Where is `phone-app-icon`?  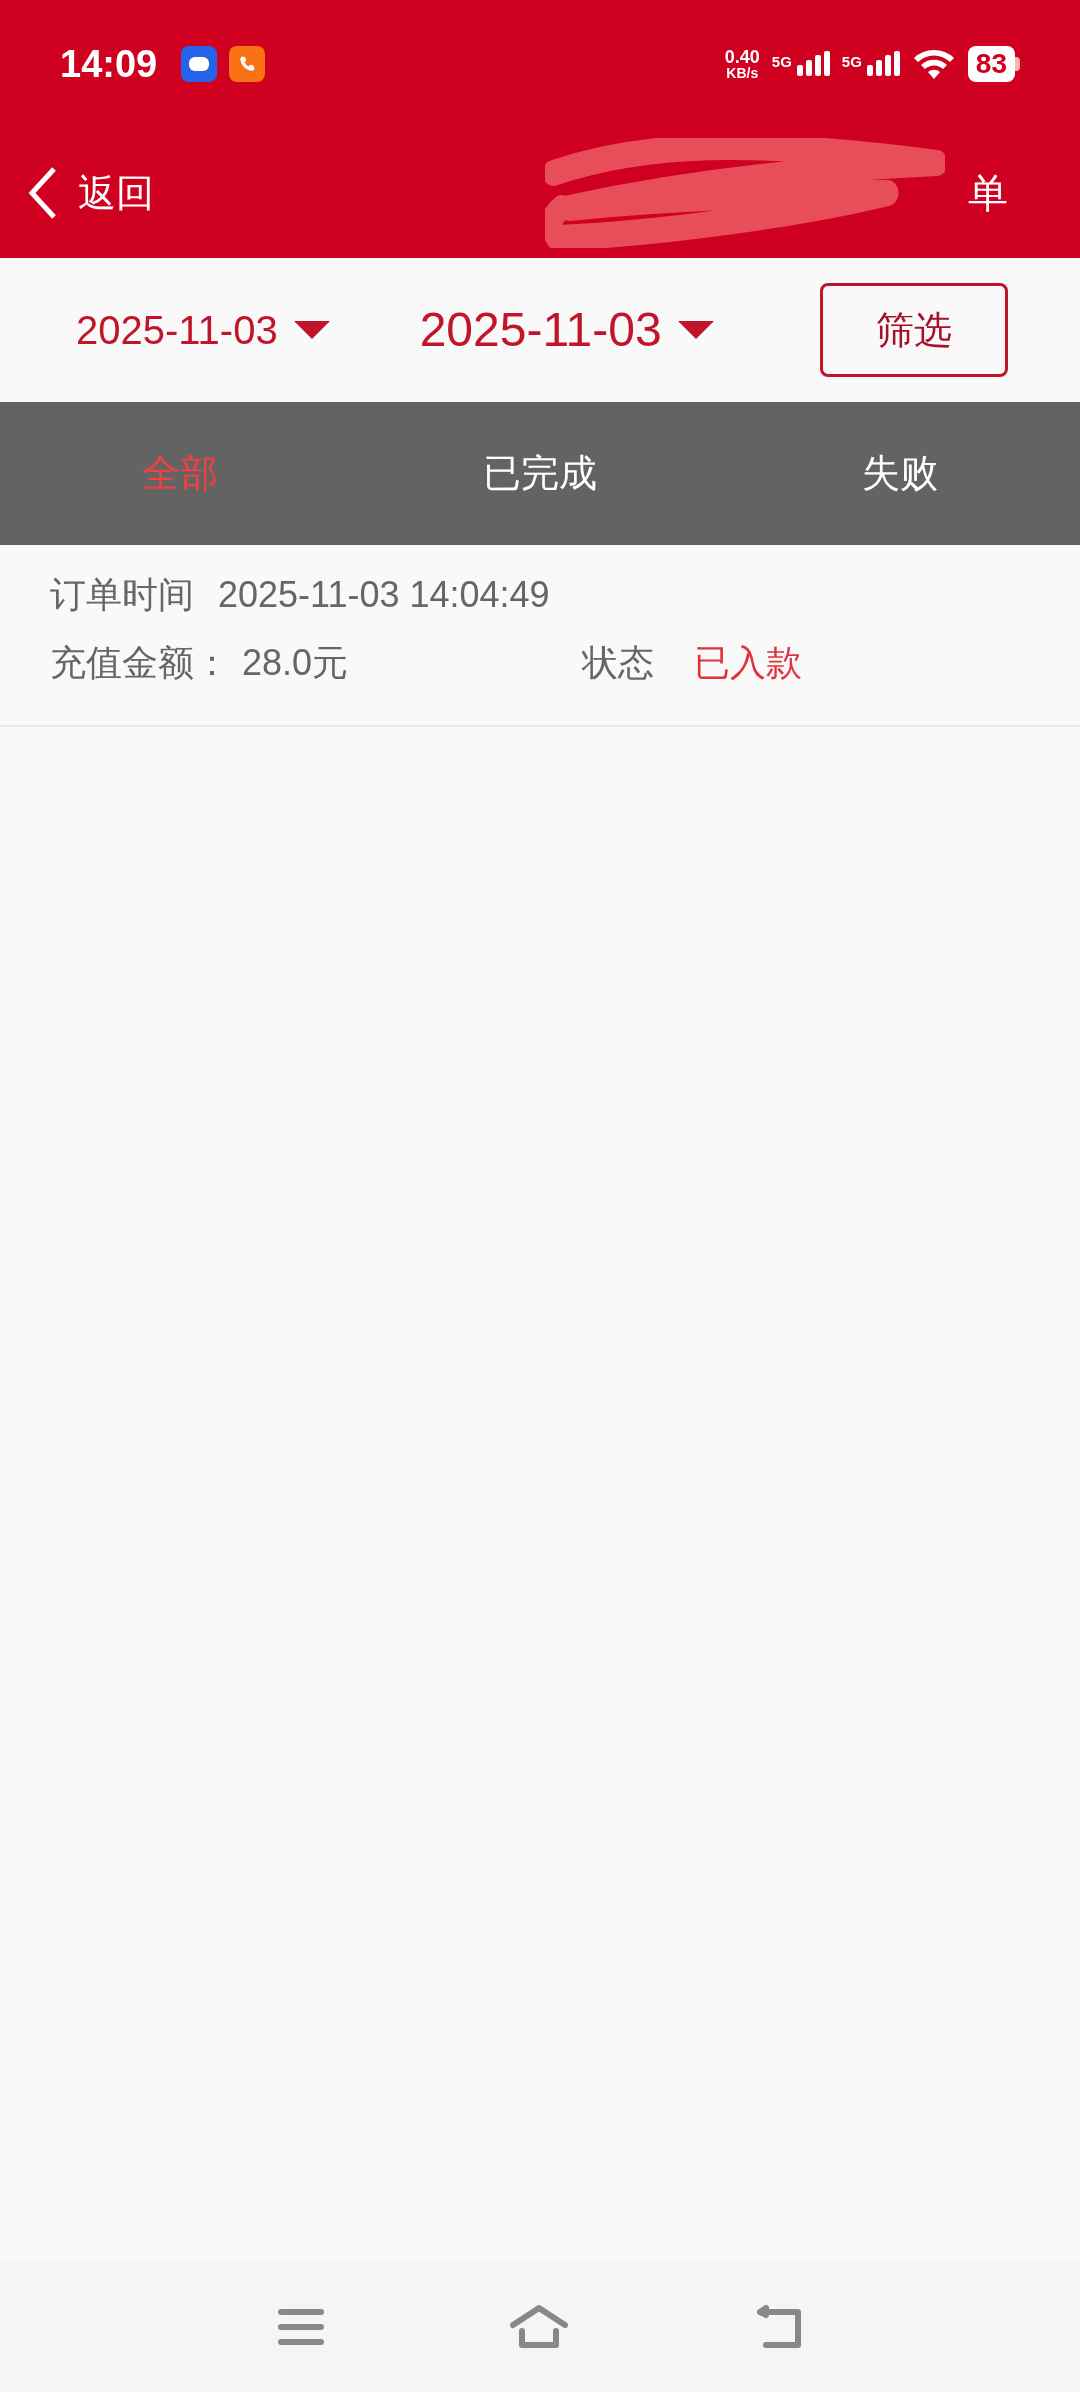 phone-app-icon is located at coordinates (247, 64).